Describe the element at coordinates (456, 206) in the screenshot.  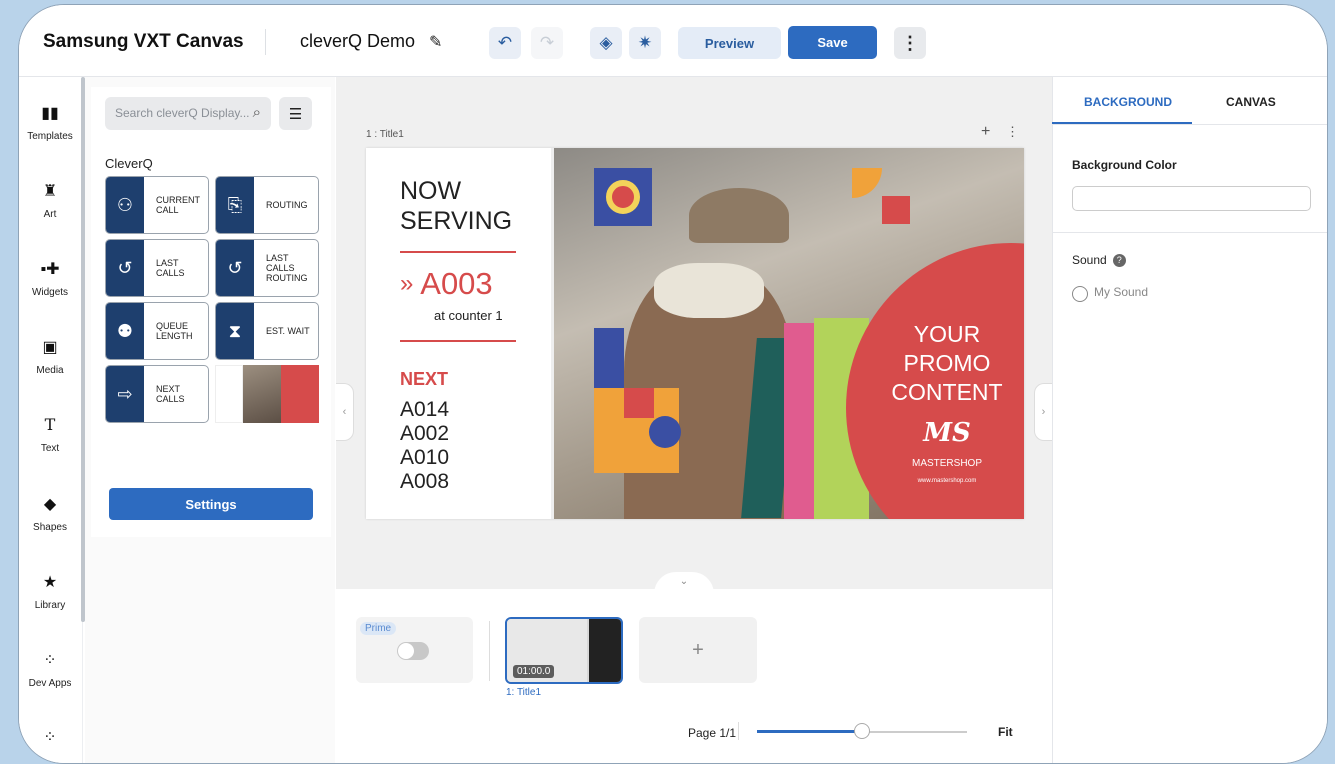
I see `now-serving-heading: NOW SERVING` at that location.